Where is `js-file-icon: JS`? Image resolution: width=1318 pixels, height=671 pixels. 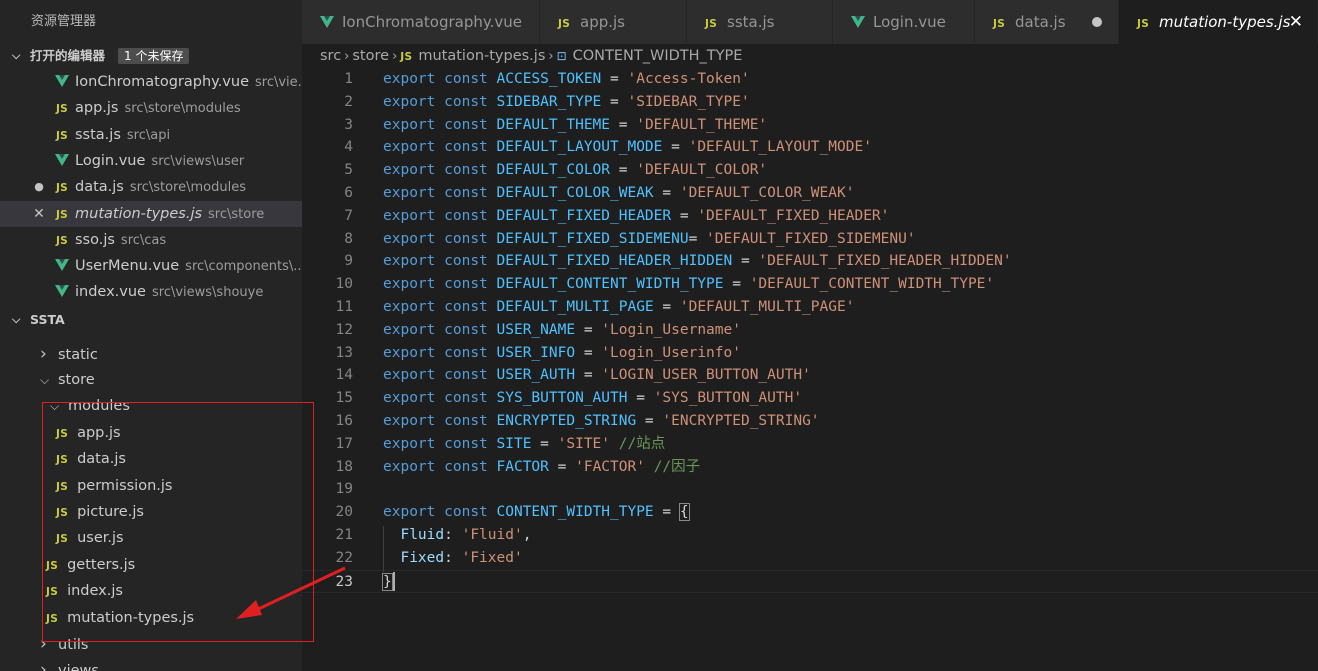
js-file-icon: JS is located at coordinates (62, 214).